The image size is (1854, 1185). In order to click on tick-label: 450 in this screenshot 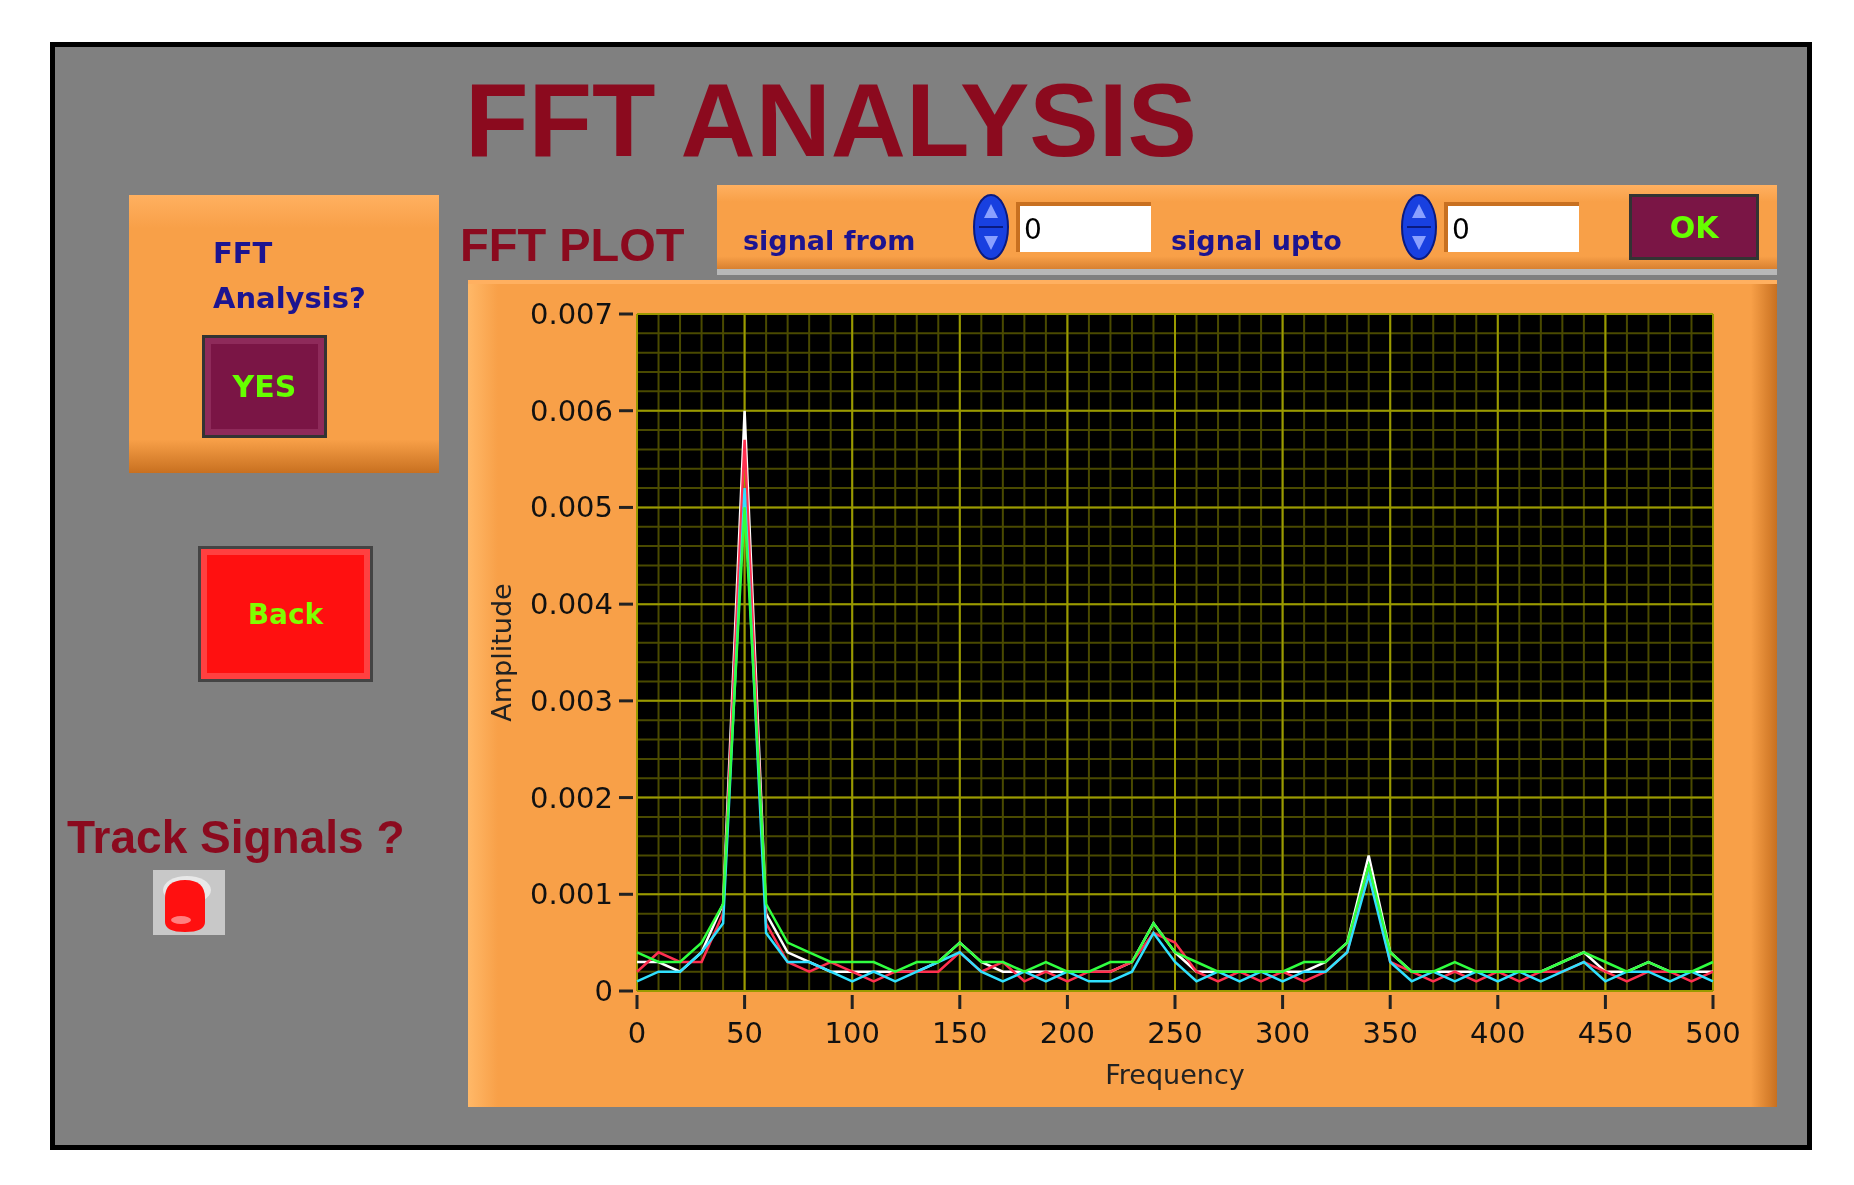, I will do `click(1605, 1033)`.